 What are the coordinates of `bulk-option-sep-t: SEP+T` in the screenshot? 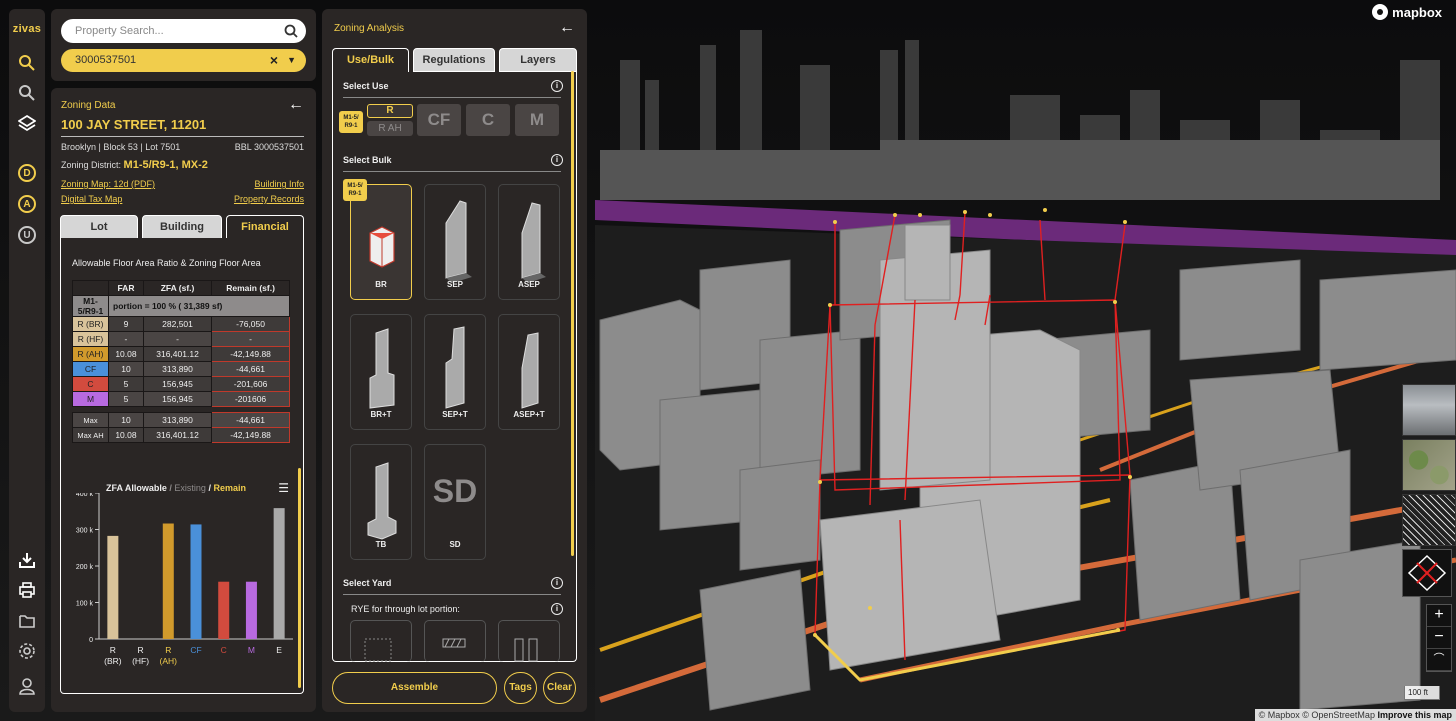 It's located at (455, 372).